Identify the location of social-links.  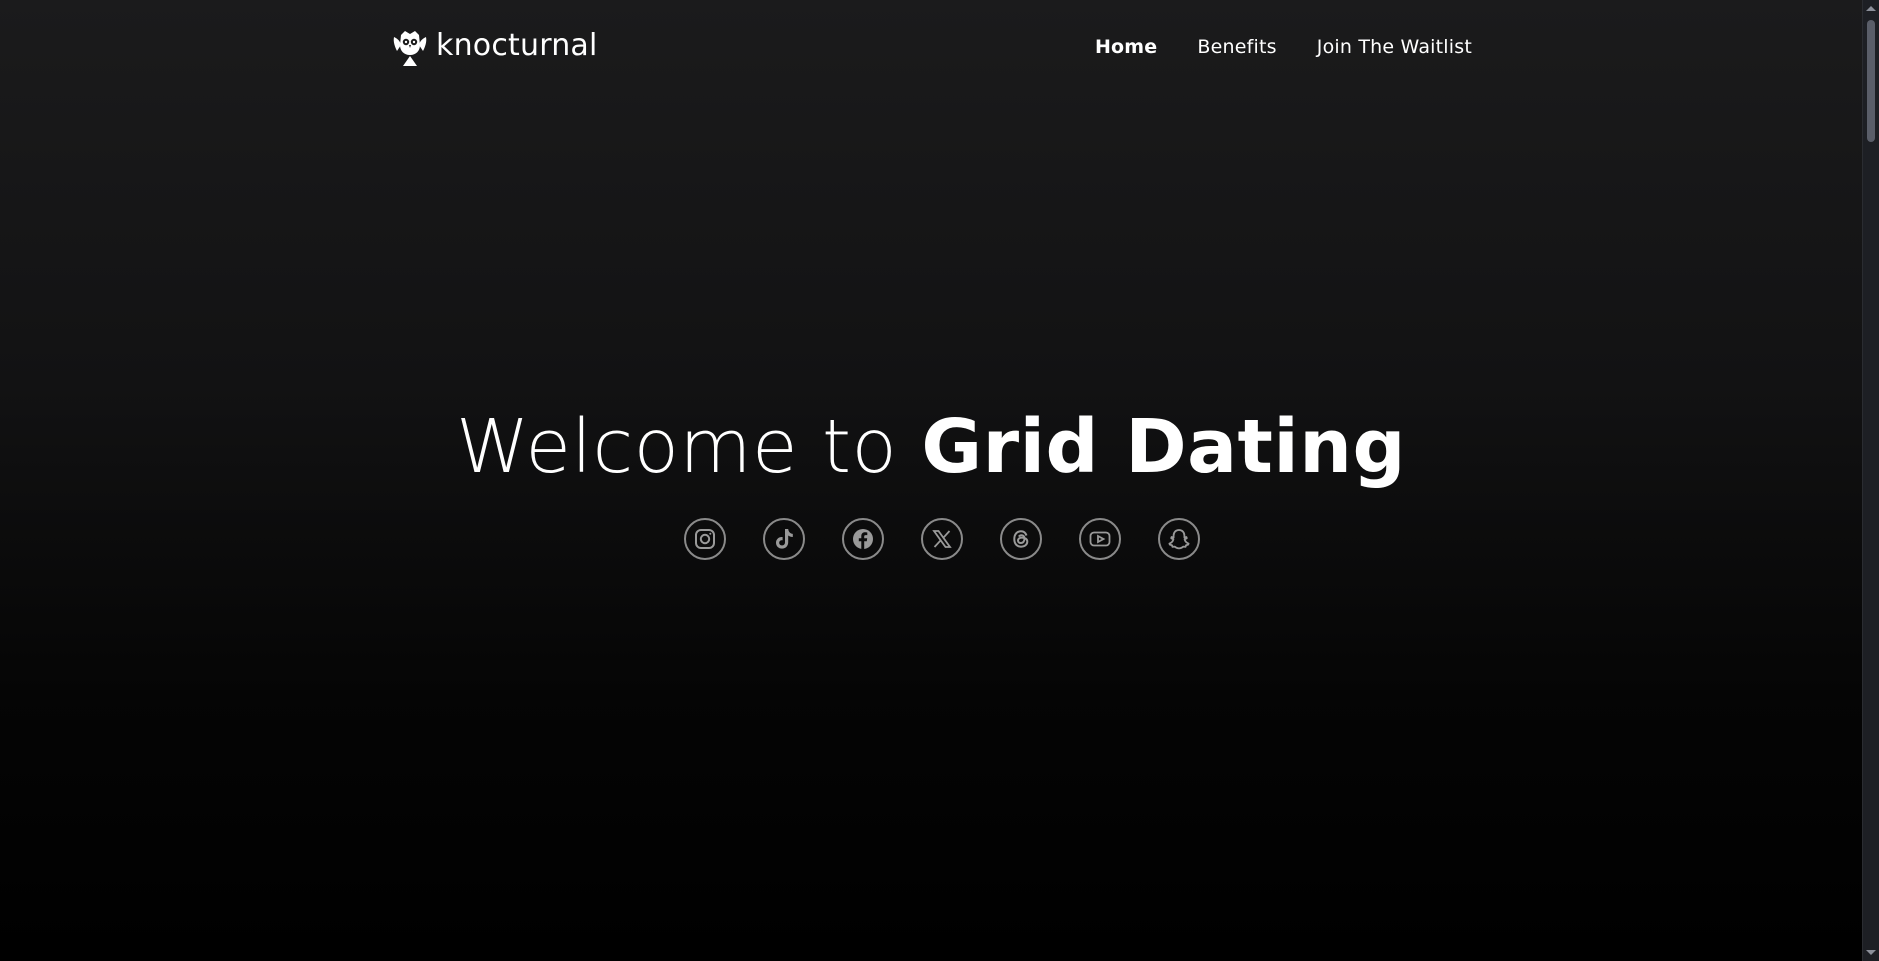
(942, 539).